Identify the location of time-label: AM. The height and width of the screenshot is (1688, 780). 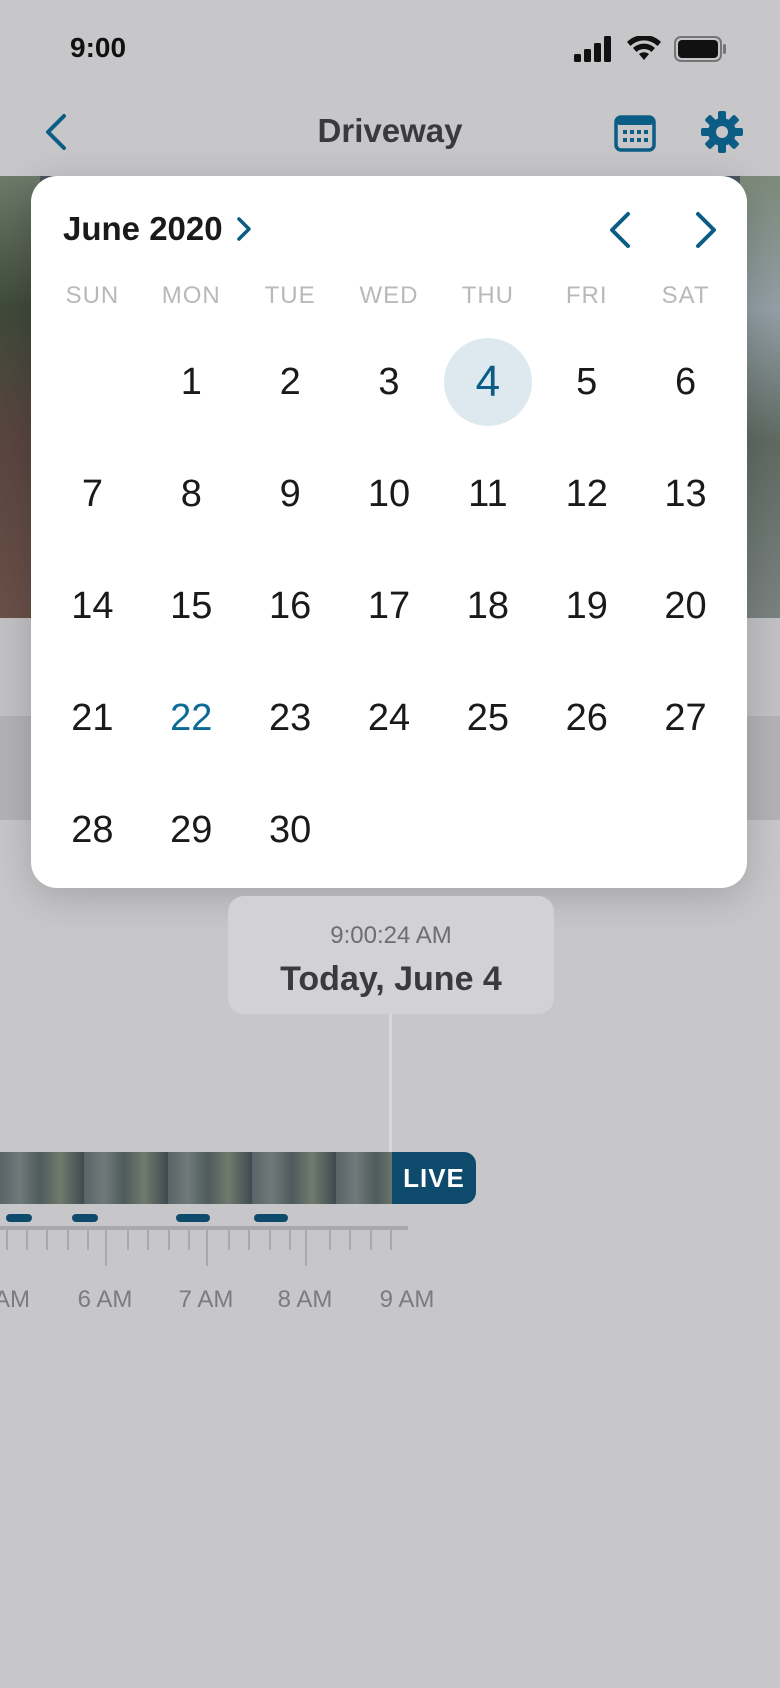
(15, 1299).